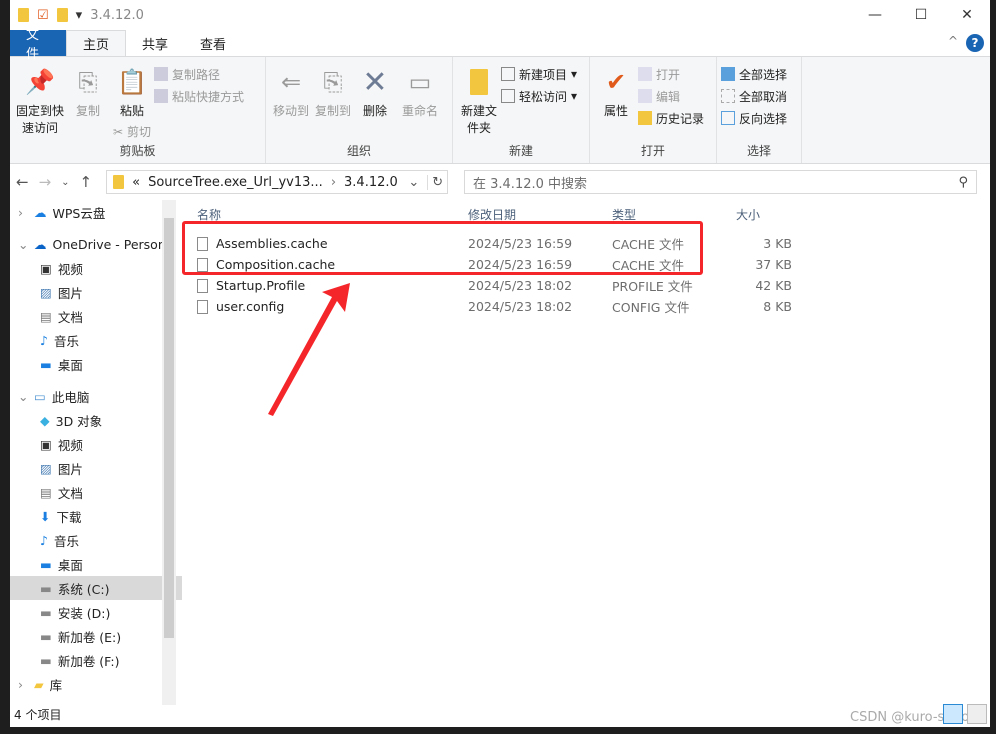 This screenshot has height=734, width=996. I want to click on annotation-arrow, so click(309, 349).